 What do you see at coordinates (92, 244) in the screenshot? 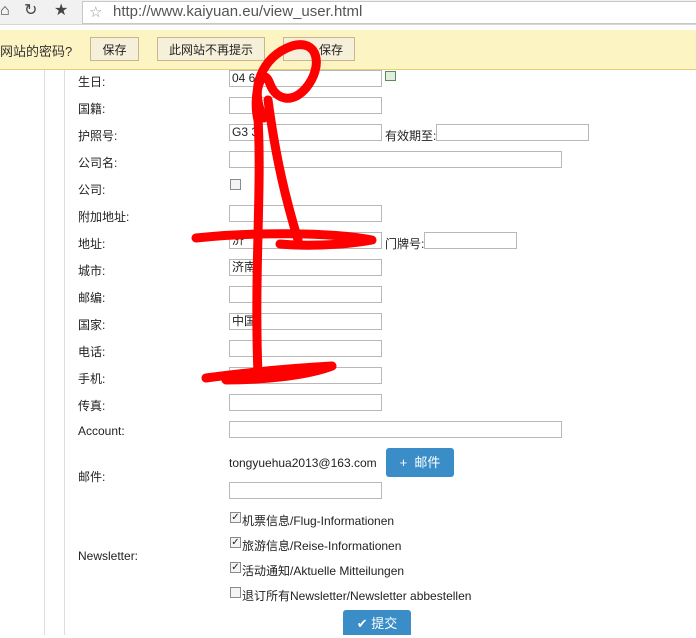
I see `address-label: 地址:` at bounding box center [92, 244].